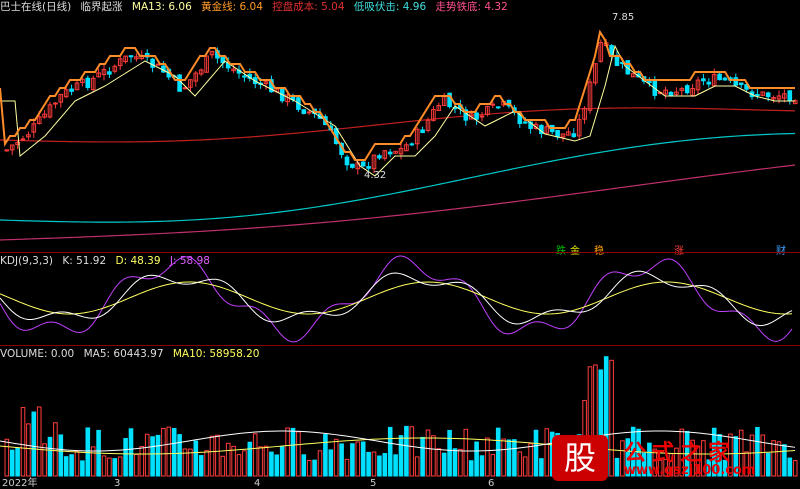 This screenshot has width=800, height=489. Describe the element at coordinates (623, 17) in the screenshot. I see `high-annotation: 7.85` at that location.